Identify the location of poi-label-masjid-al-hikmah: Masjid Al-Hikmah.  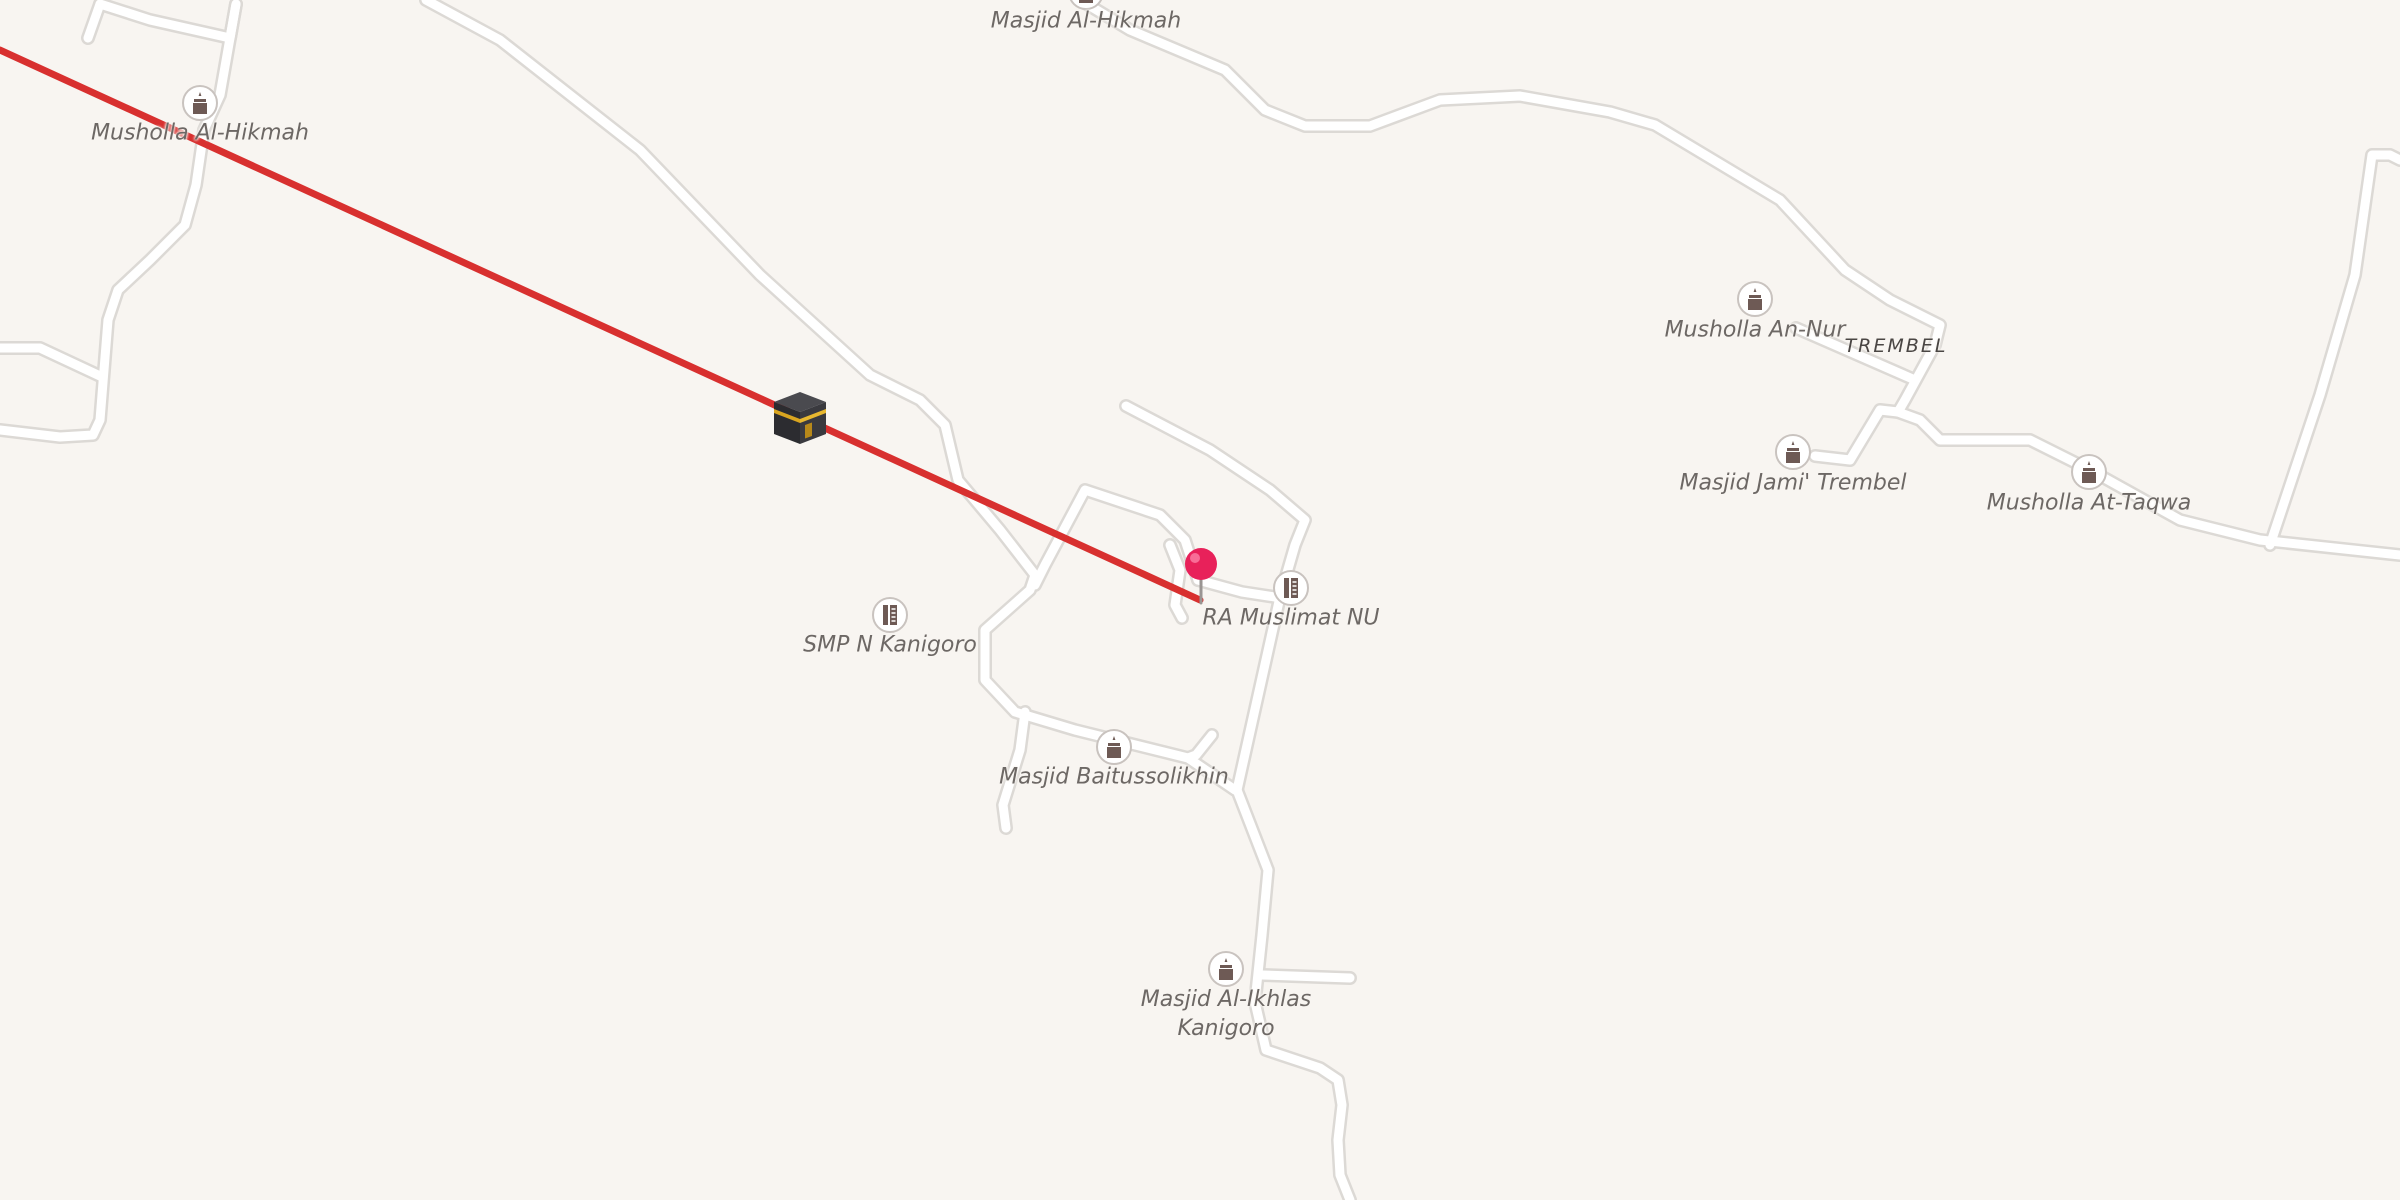
(1086, 21).